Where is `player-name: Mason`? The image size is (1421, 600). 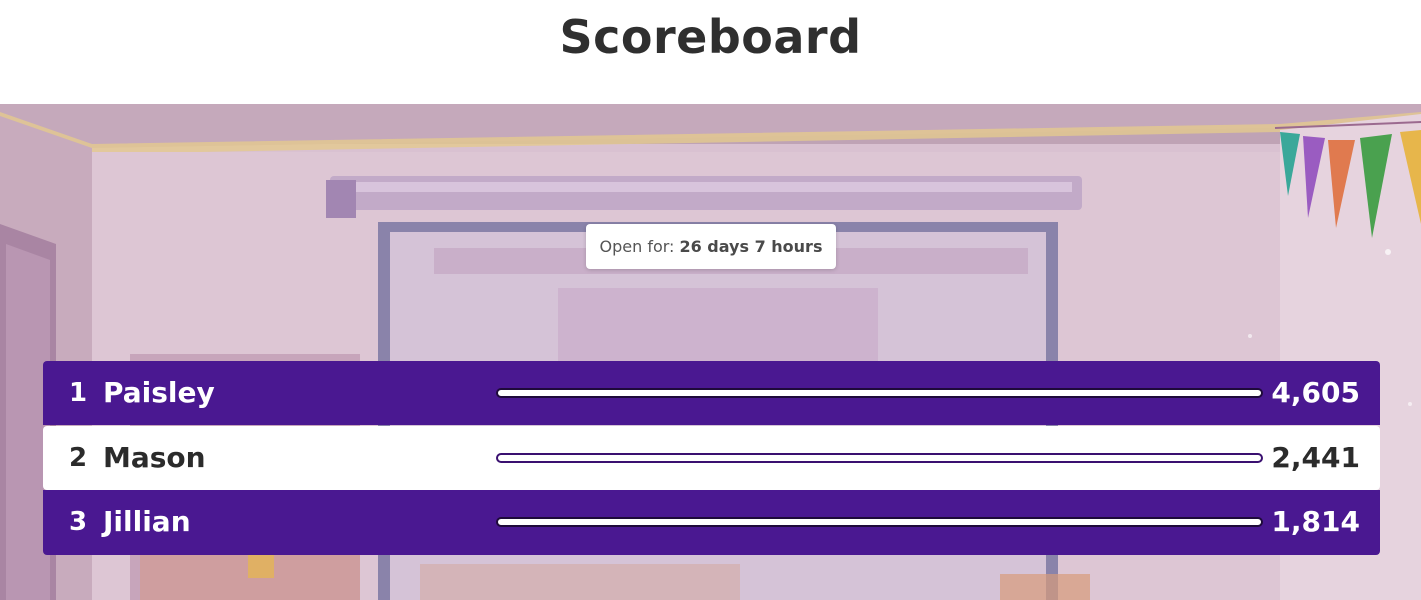
player-name: Mason is located at coordinates (154, 457).